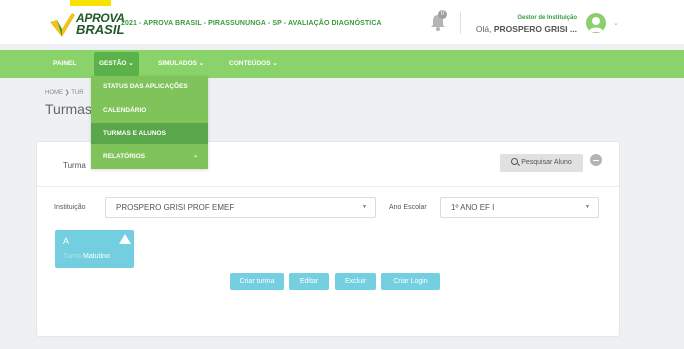 Image resolution: width=684 pixels, height=349 pixels. I want to click on user-avatar-icon, so click(596, 24).